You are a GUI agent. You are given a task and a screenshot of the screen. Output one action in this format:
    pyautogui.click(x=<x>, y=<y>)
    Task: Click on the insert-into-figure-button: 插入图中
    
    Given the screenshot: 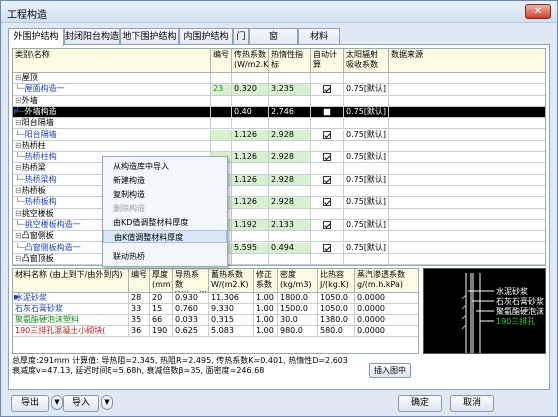 What is the action you would take?
    pyautogui.click(x=390, y=370)
    